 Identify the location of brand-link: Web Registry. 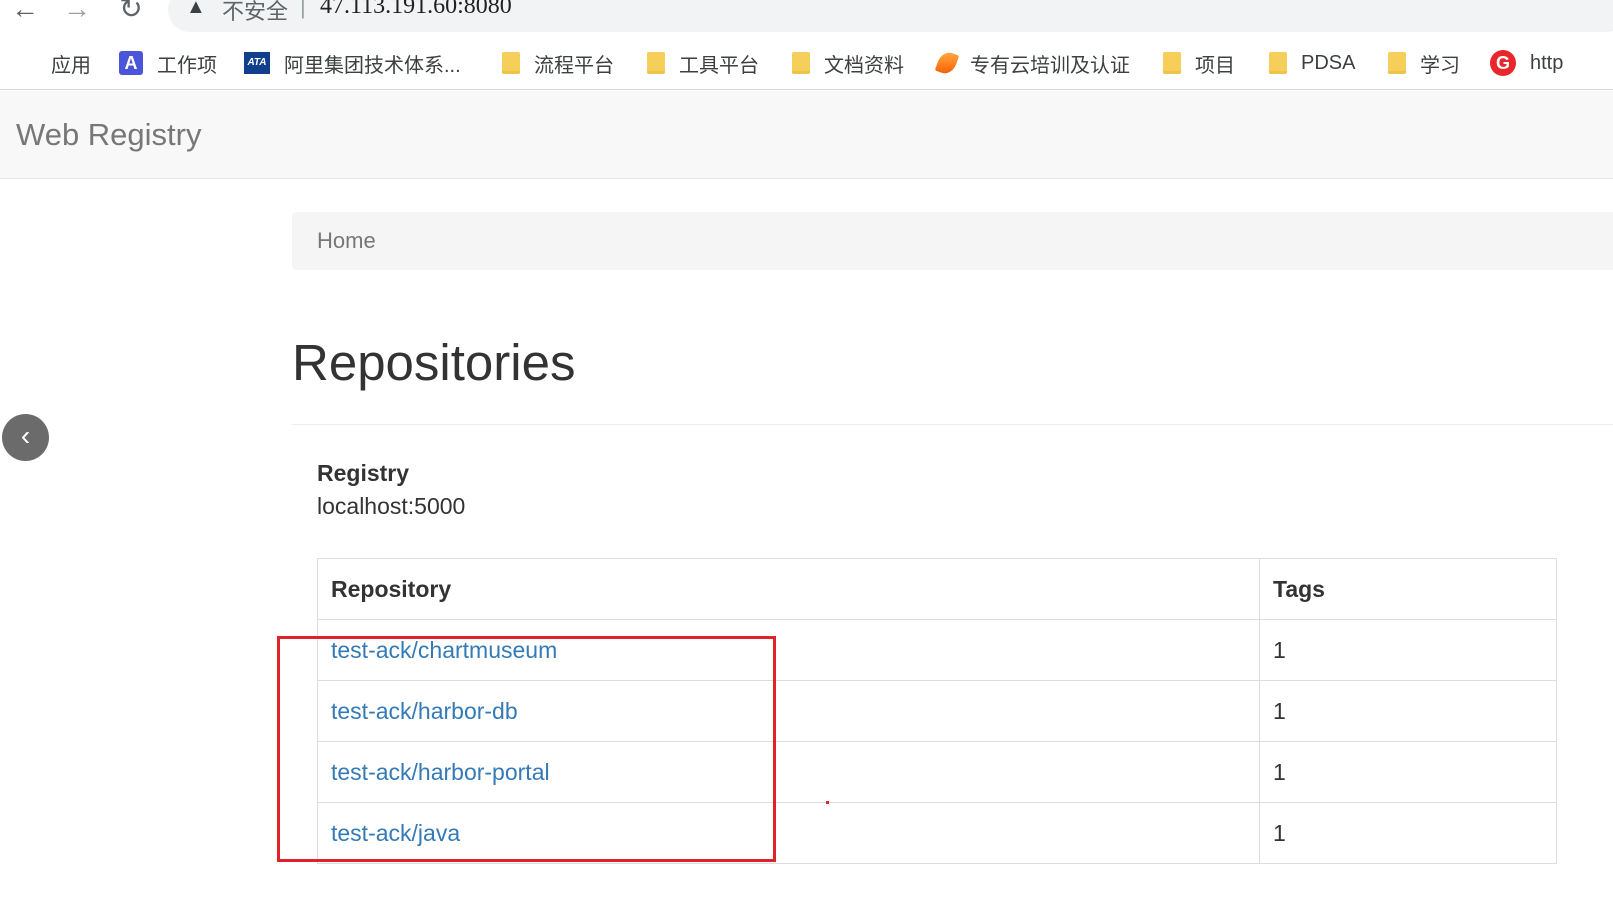
(109, 135).